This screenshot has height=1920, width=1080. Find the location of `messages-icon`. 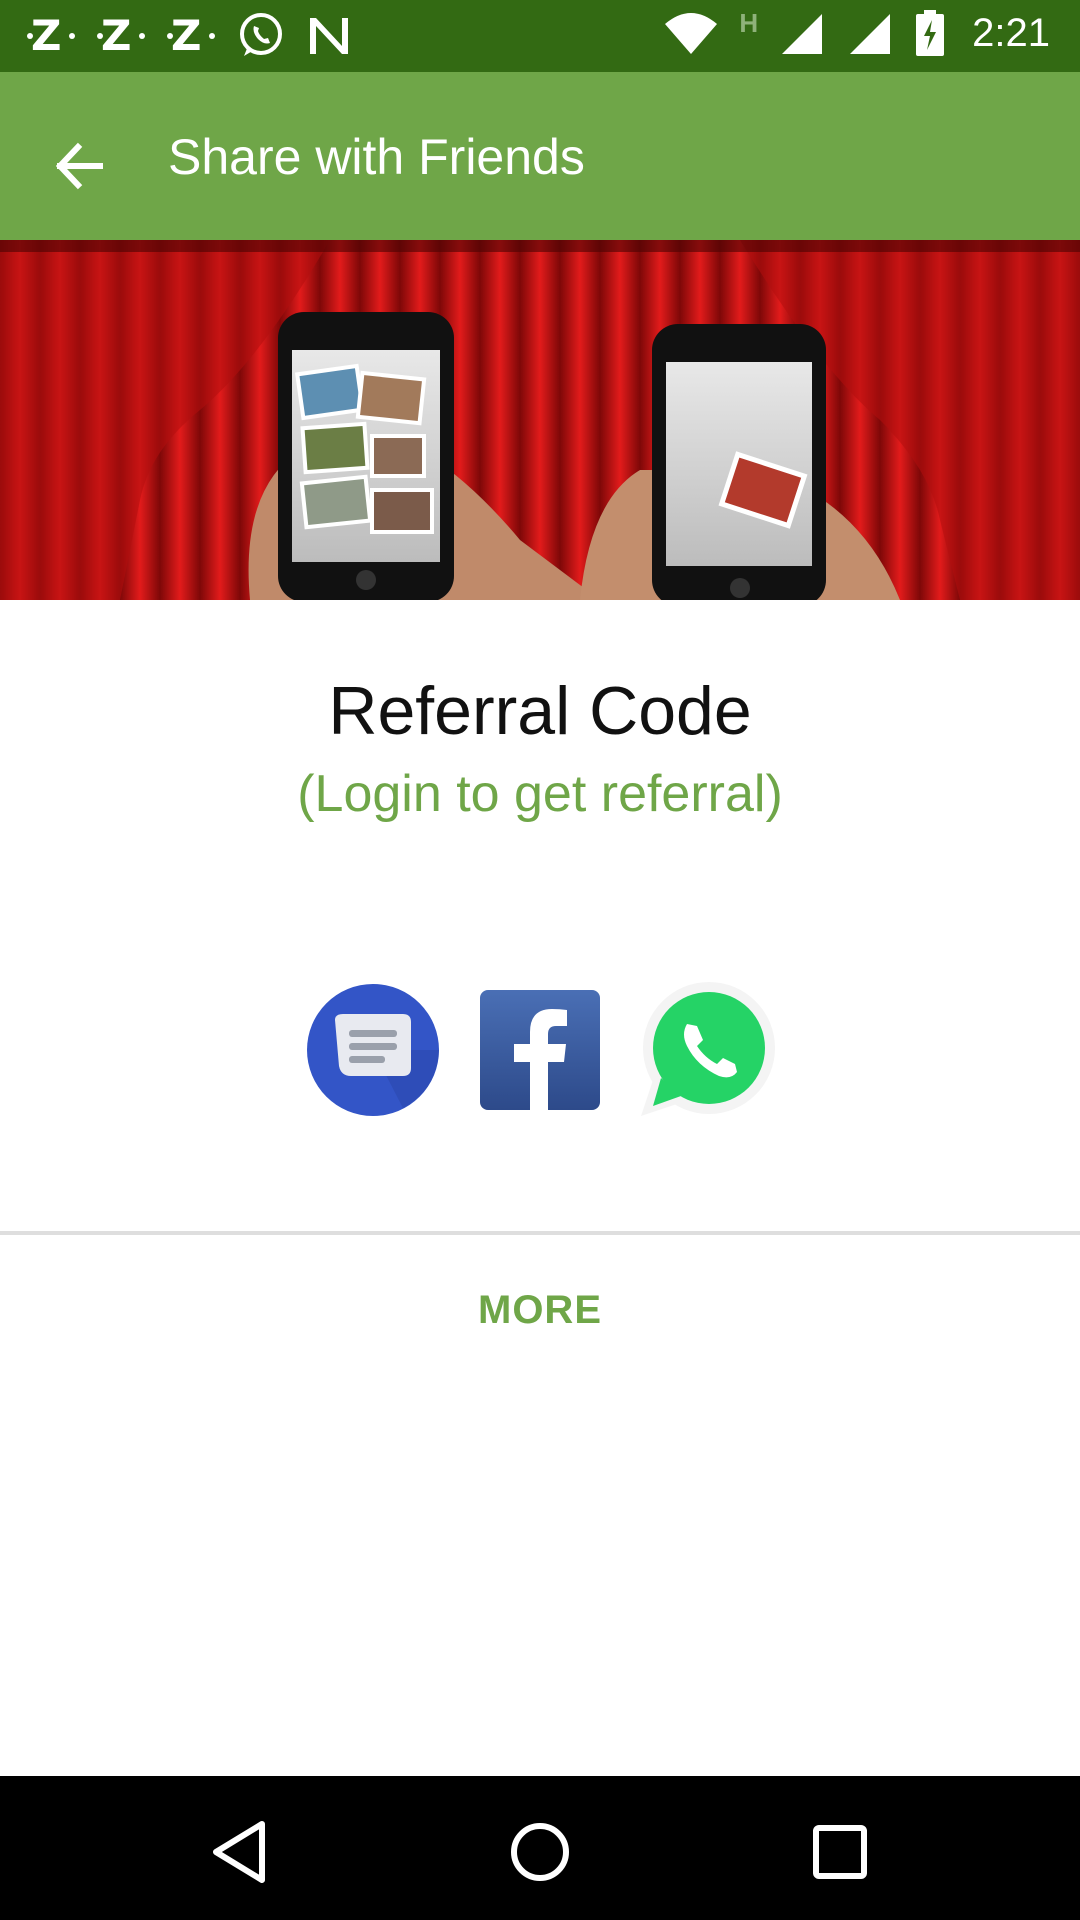

messages-icon is located at coordinates (373, 1050).